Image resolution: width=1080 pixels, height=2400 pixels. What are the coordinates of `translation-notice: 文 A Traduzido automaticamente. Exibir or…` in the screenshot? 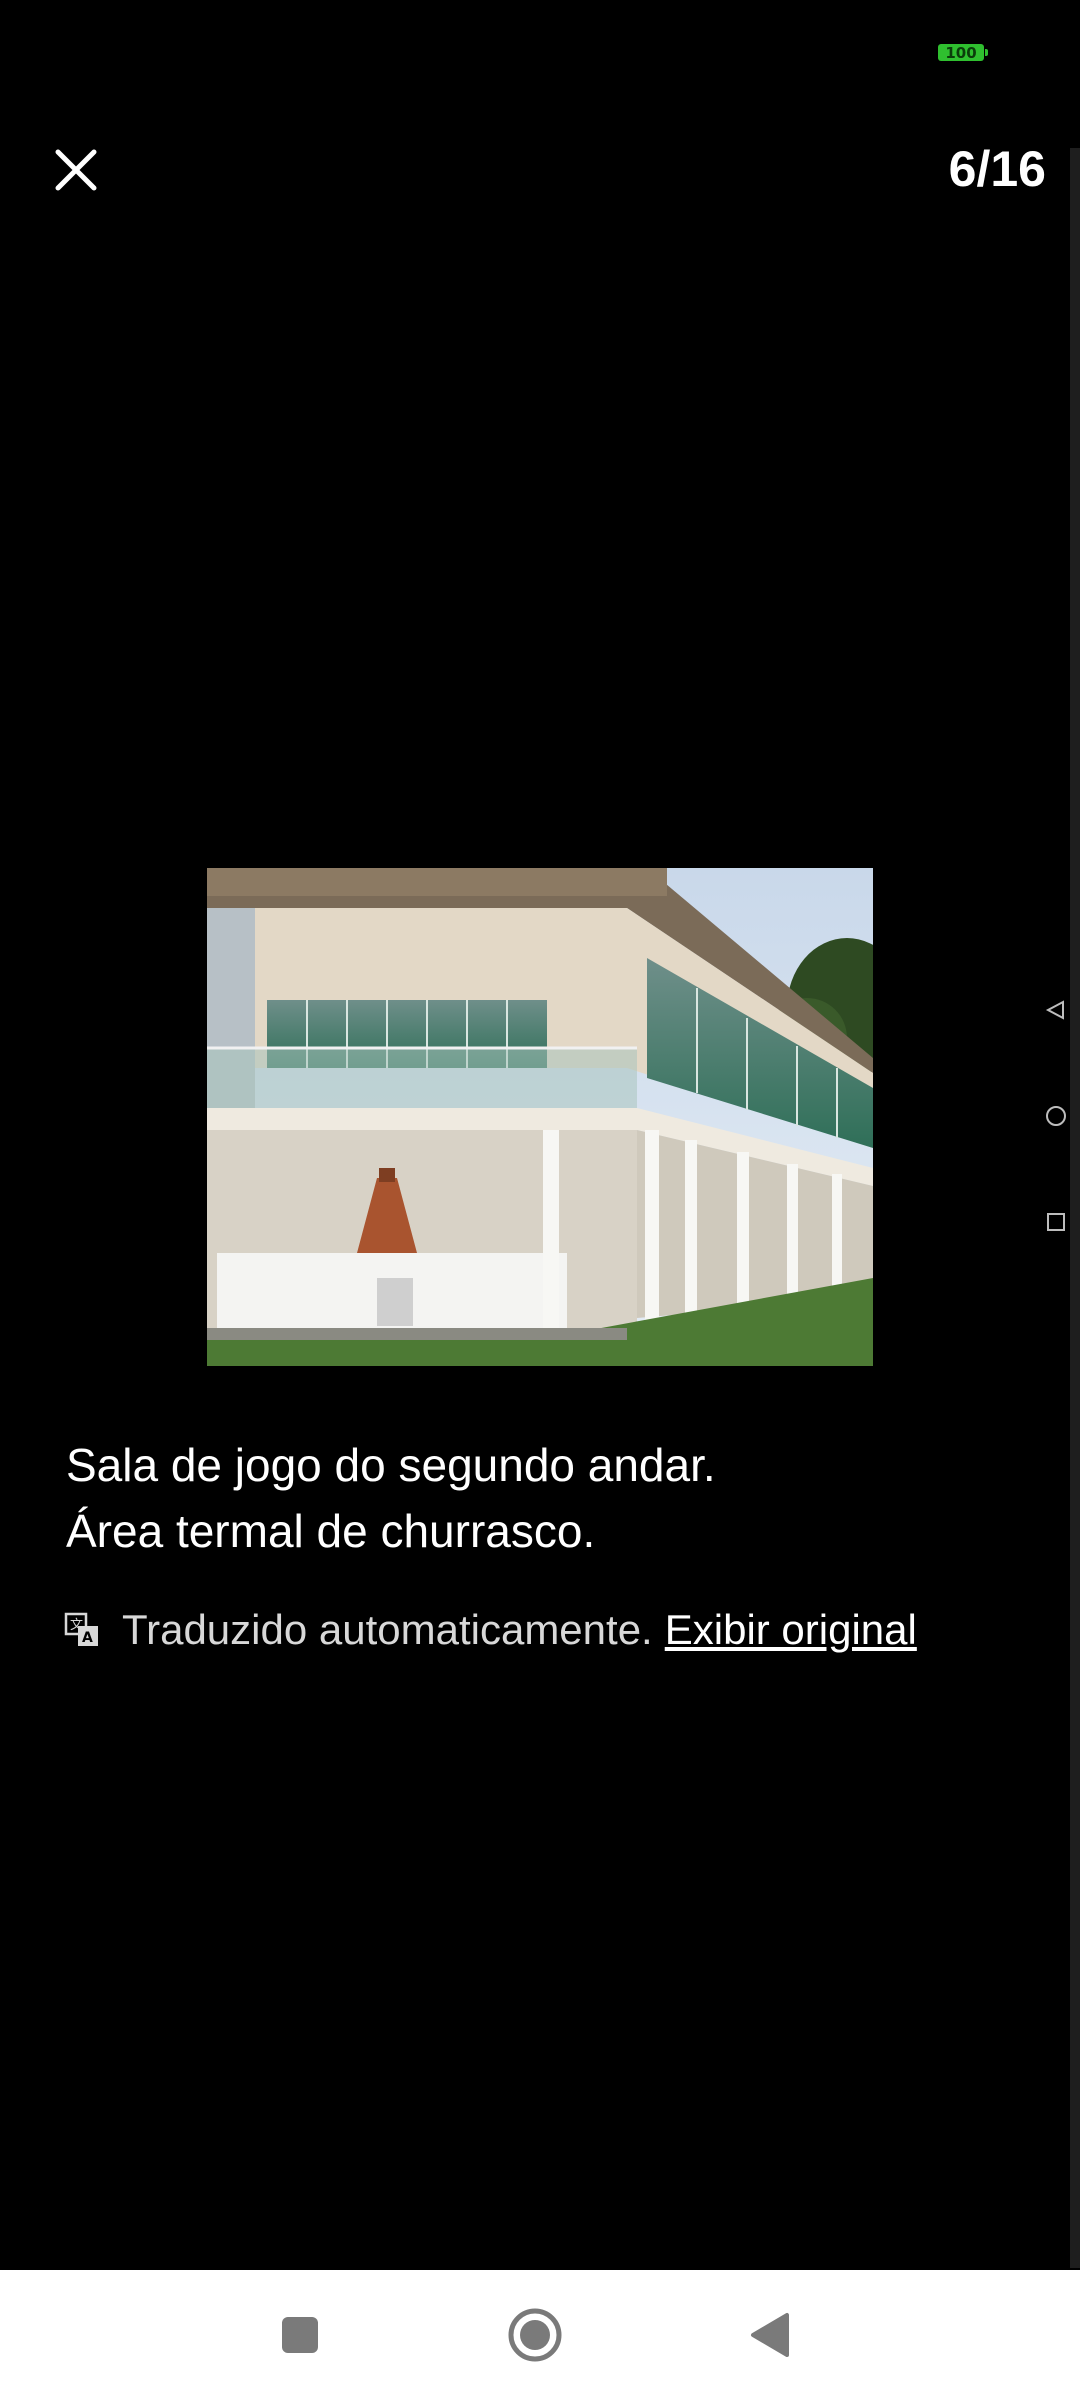 It's located at (490, 1630).